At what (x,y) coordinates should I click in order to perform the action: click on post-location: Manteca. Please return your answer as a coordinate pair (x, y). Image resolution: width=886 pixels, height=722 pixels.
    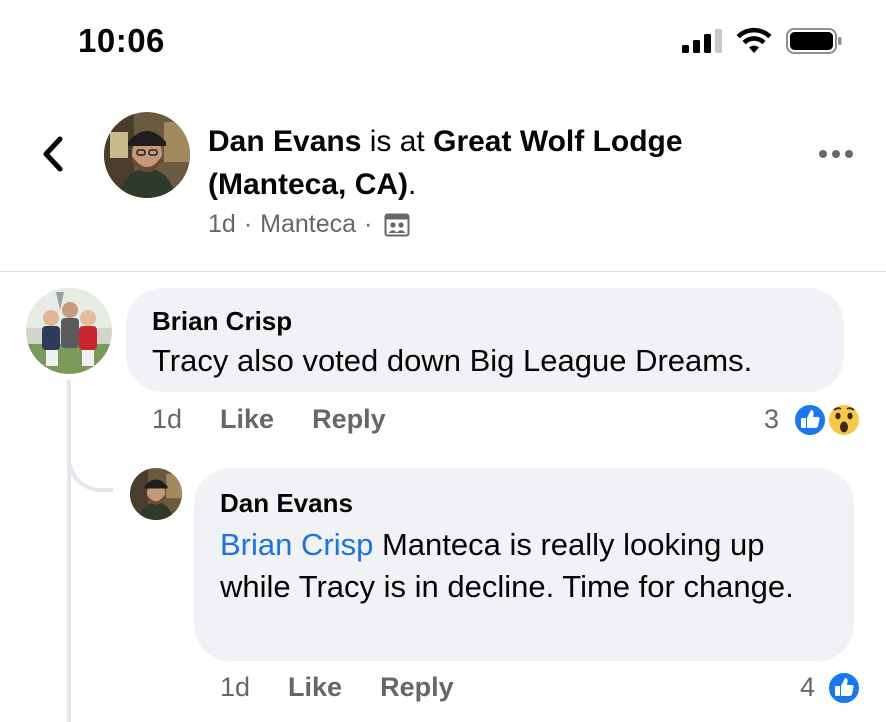
    Looking at the image, I should click on (308, 224).